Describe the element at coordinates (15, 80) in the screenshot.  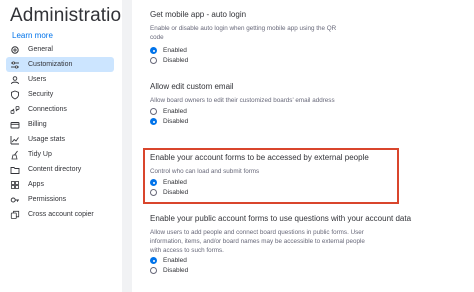
I see `users-icon` at that location.